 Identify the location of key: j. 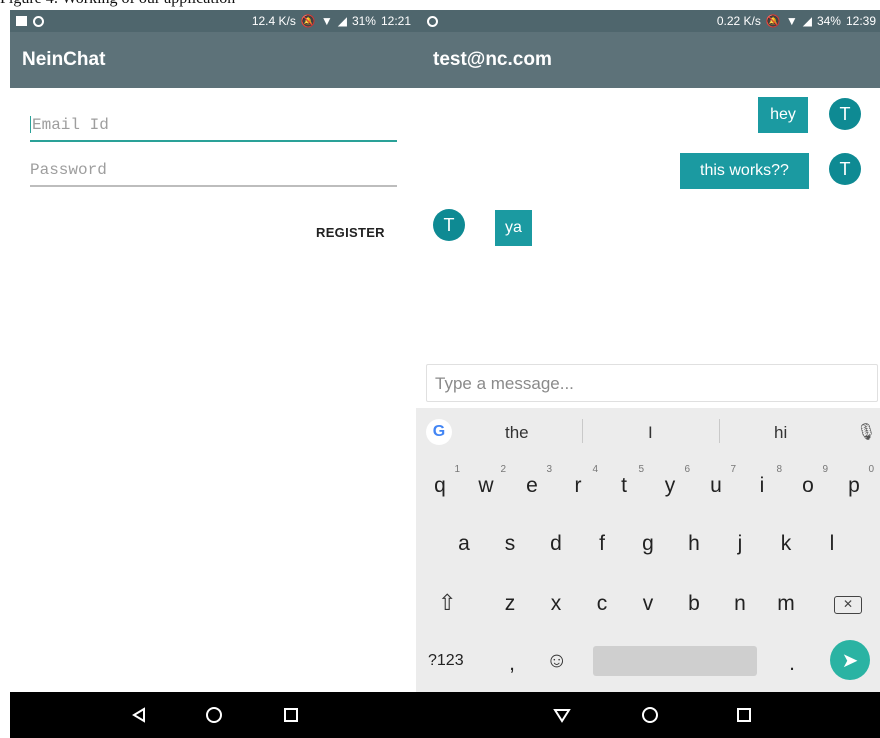
(740, 544).